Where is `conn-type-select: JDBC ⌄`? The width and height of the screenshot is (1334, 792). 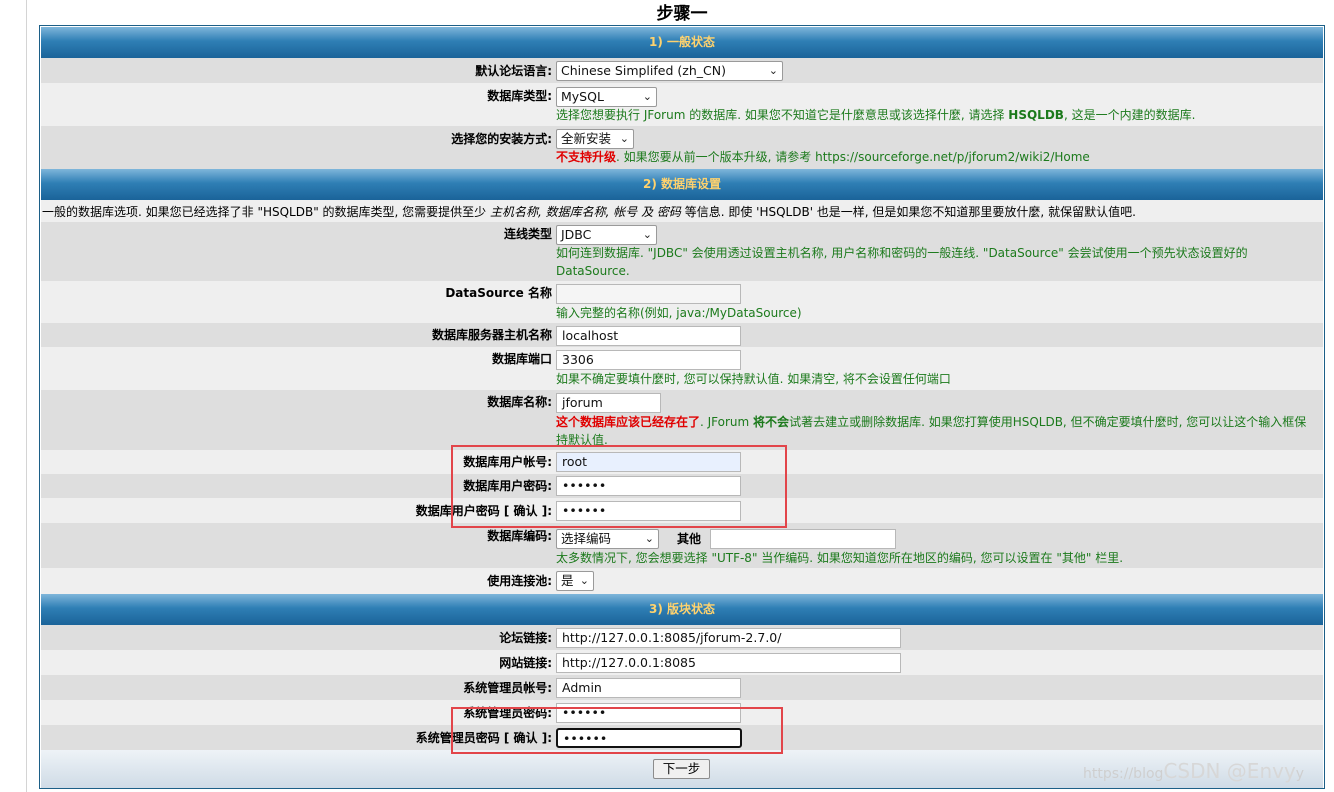
conn-type-select: JDBC ⌄ is located at coordinates (606, 235).